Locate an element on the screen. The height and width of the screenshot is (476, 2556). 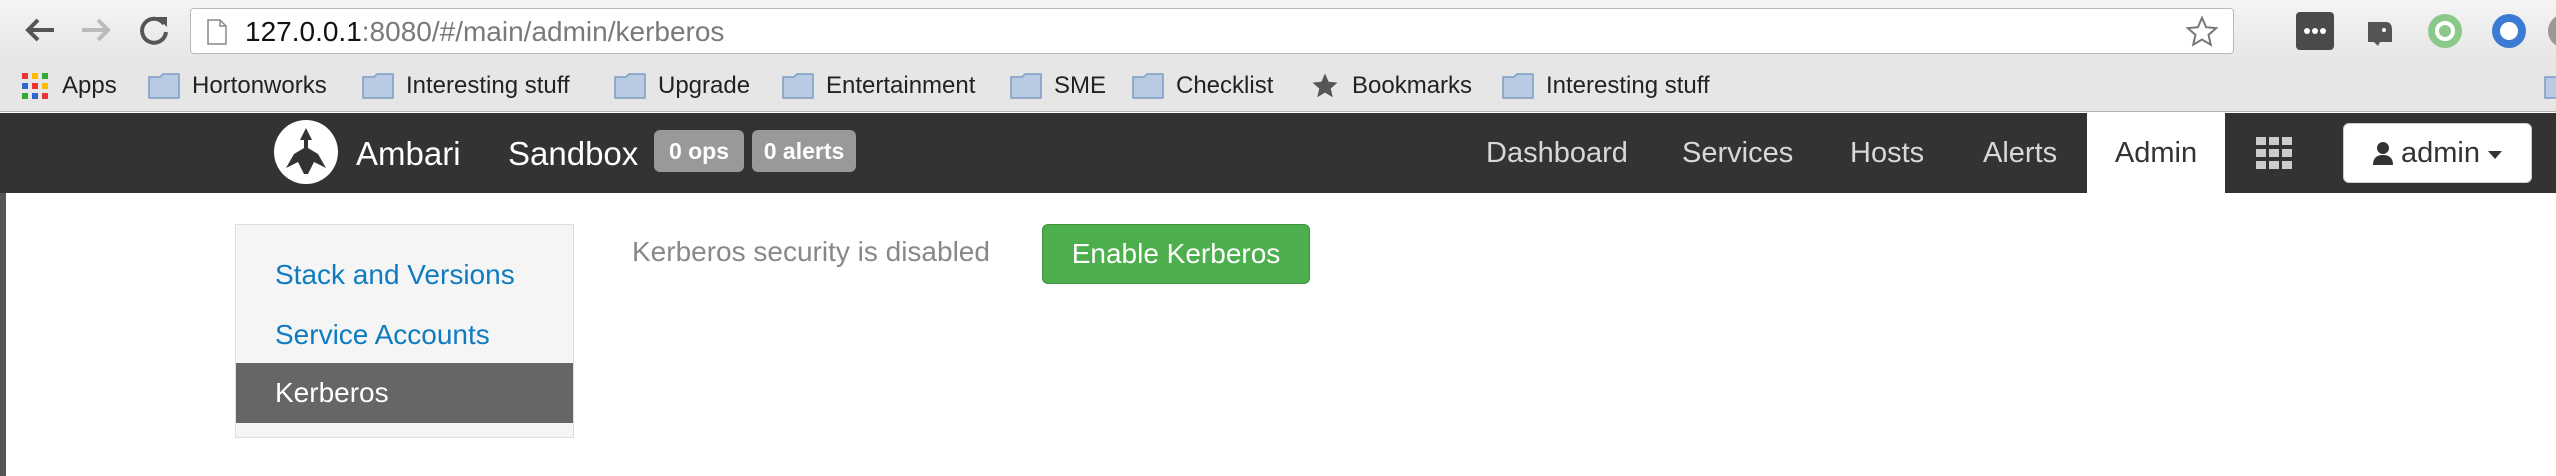
circle-extension-icon is located at coordinates (2509, 31).